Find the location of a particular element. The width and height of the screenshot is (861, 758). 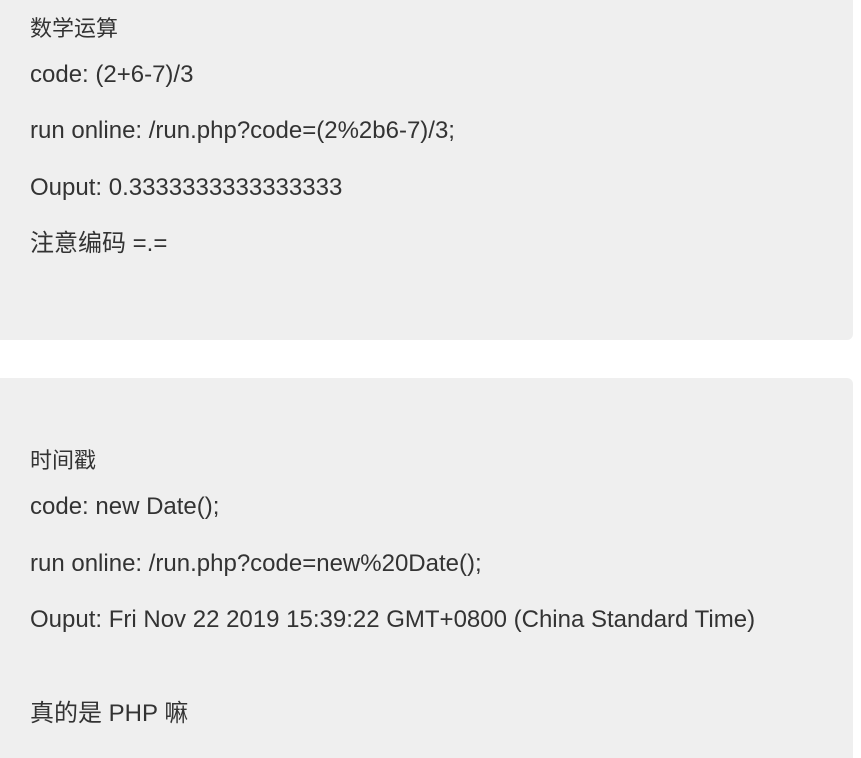

run-value: /run.php?code=(2%2b6-7)/3; is located at coordinates (301, 130).